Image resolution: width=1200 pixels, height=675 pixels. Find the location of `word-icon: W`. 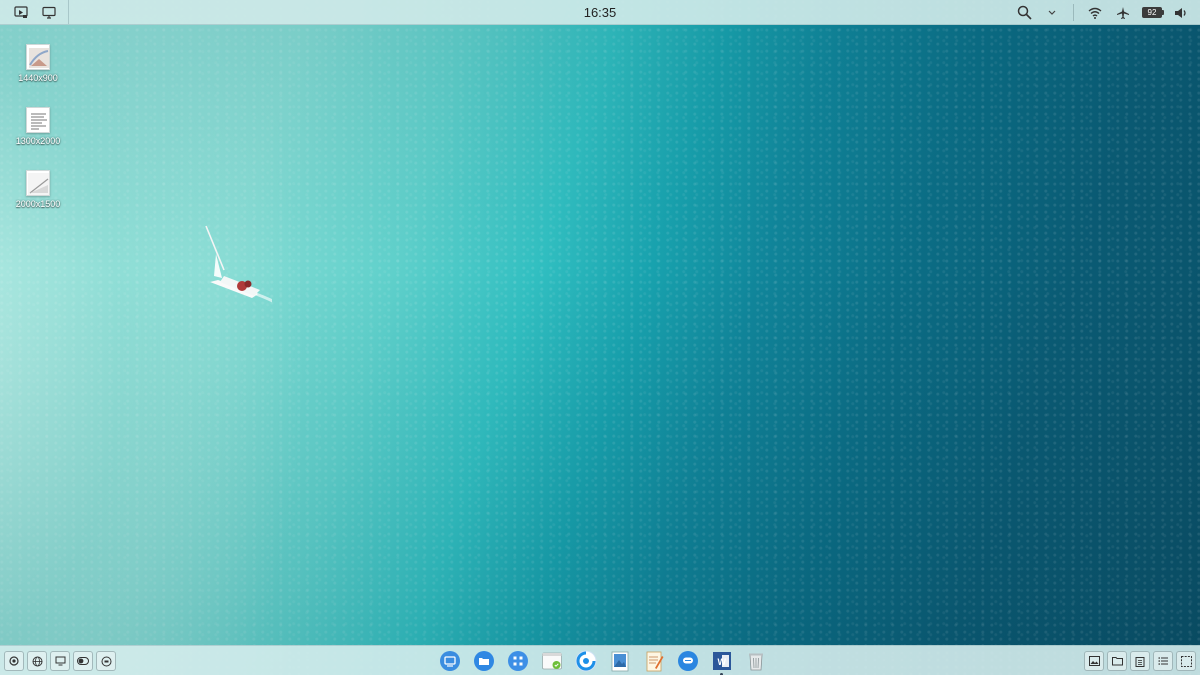

word-icon: W is located at coordinates (721, 662).